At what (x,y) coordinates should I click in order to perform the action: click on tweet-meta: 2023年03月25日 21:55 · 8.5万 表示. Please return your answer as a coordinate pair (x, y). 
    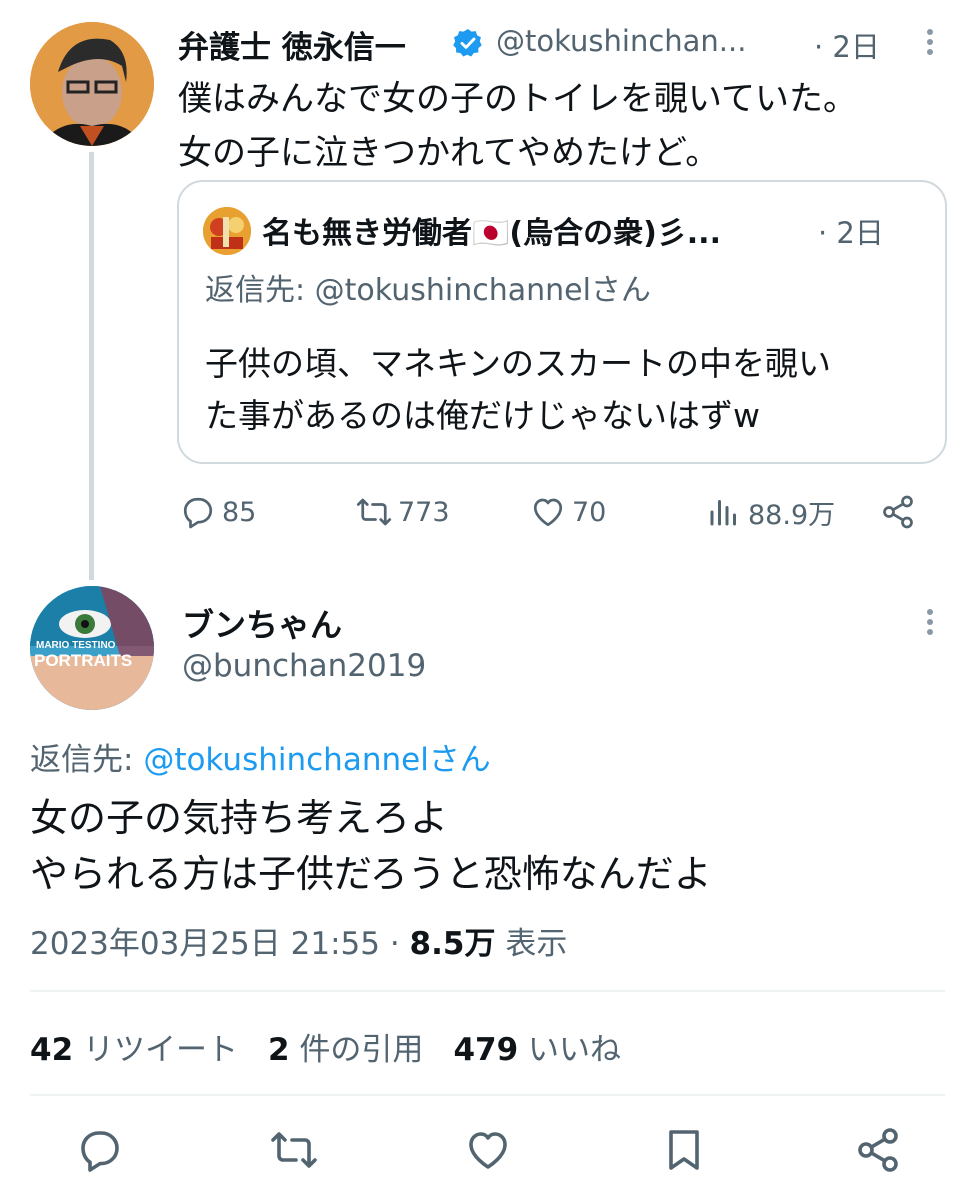
    Looking at the image, I should click on (298, 940).